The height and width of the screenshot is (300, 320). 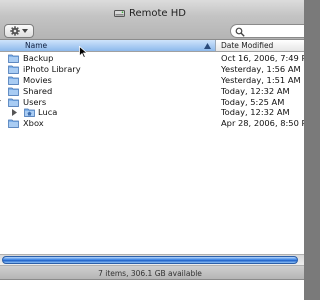 I want to click on disclosure-triangle-expanded-icon, so click(x=0, y=102).